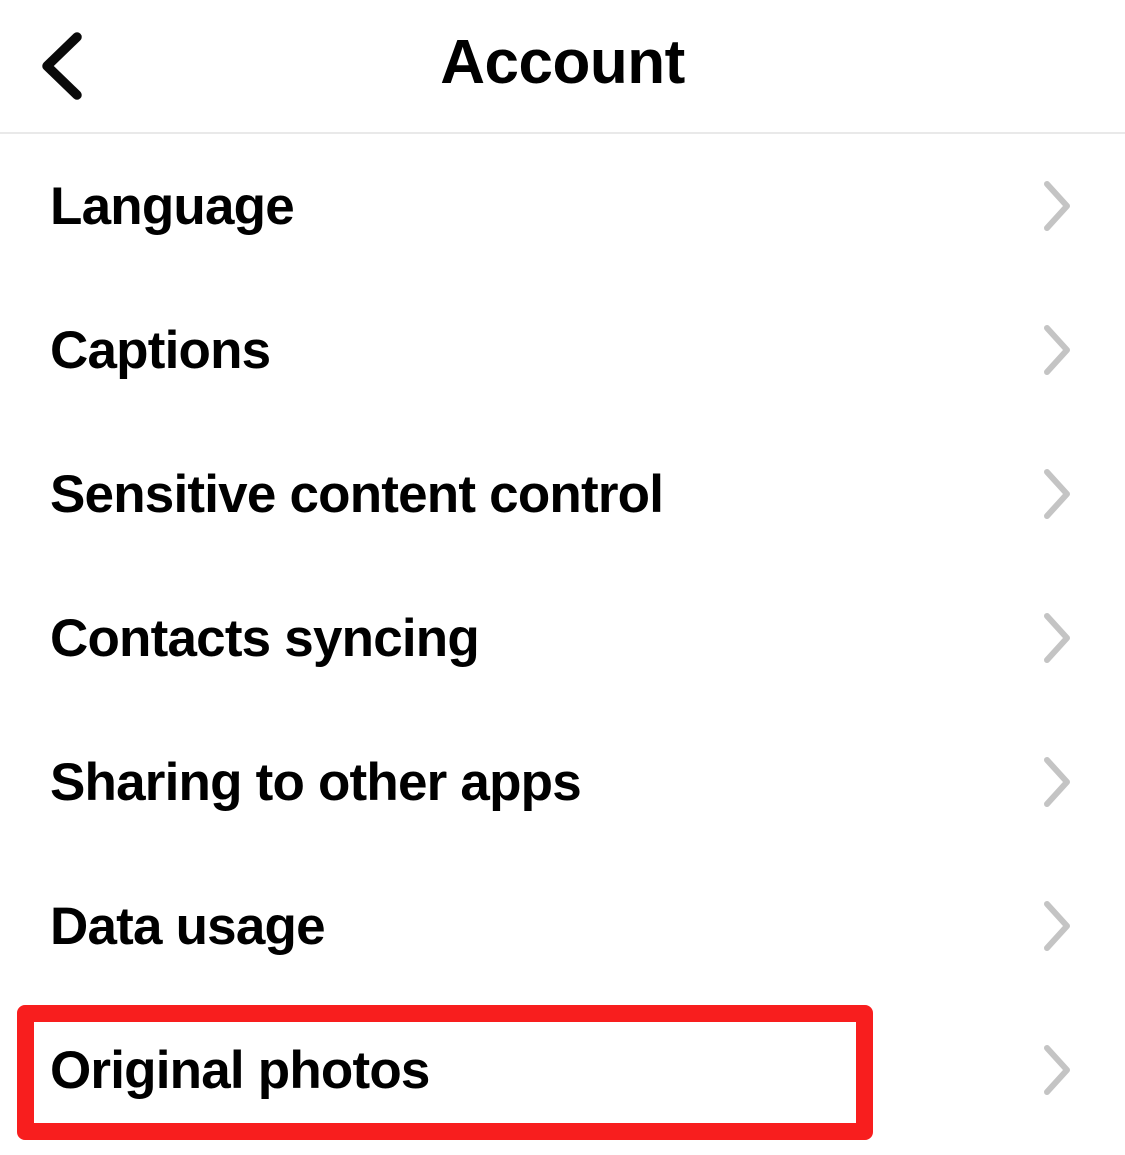 The width and height of the screenshot is (1125, 1155). Describe the element at coordinates (562, 350) in the screenshot. I see `list-item-captions: Captions` at that location.